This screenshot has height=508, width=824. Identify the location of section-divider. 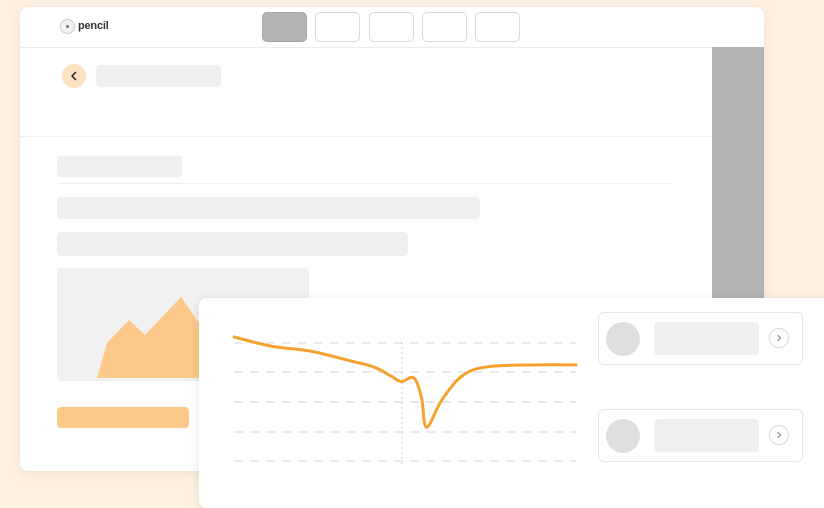
(364, 183).